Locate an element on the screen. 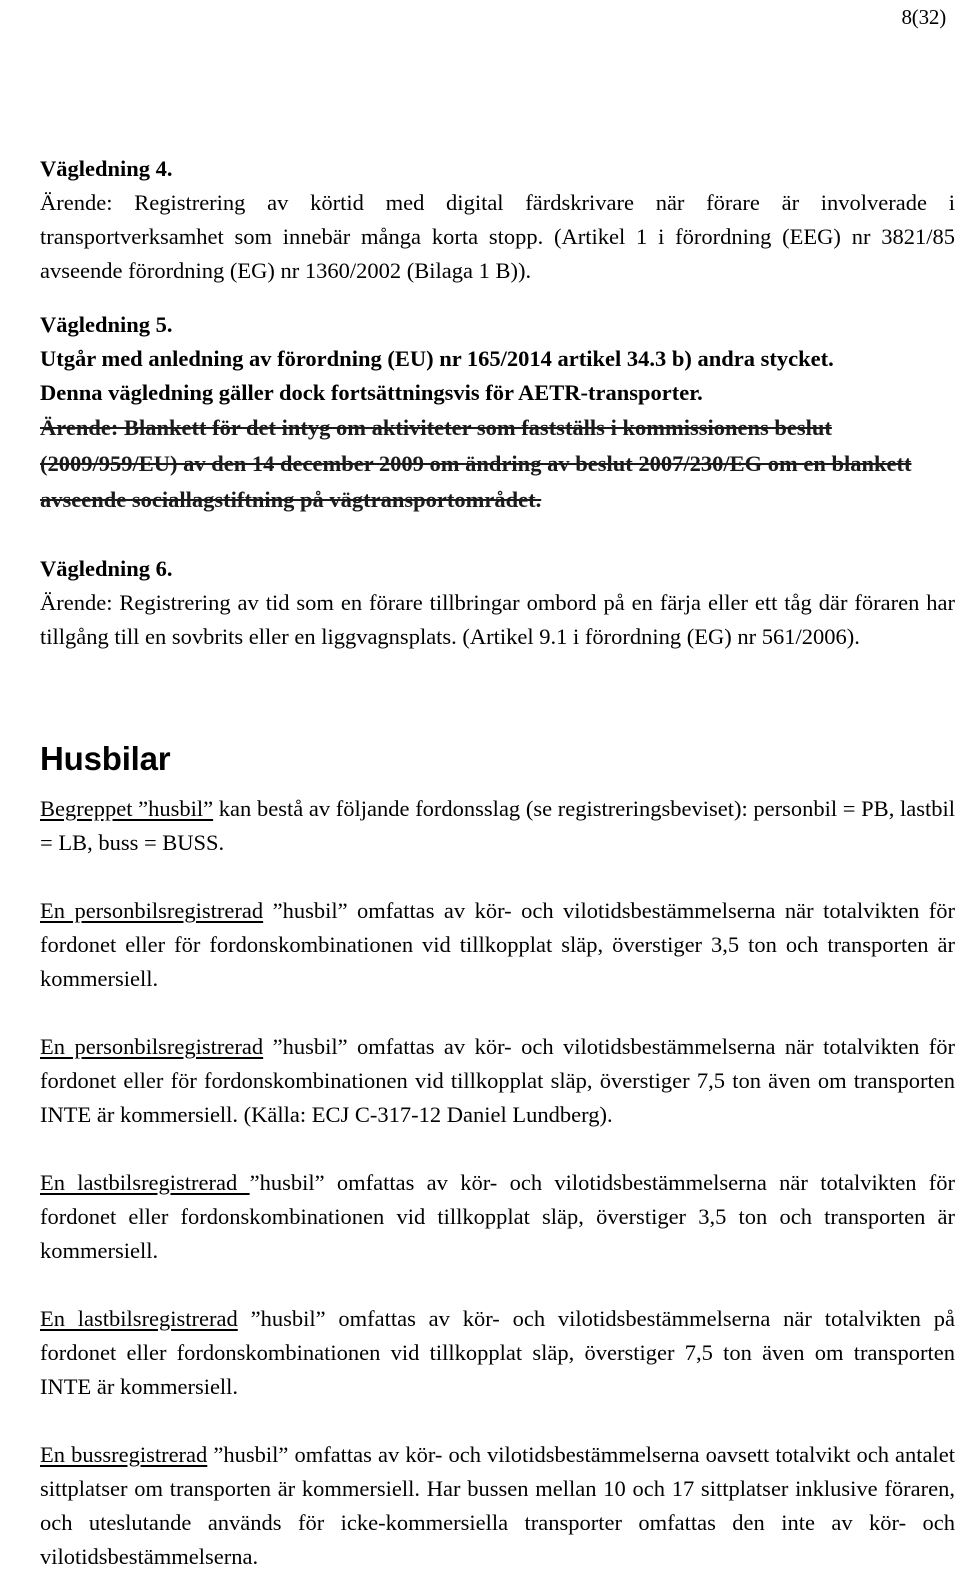  paragraph-underlined-lead: En bussregistrerad is located at coordinates (124, 1454).